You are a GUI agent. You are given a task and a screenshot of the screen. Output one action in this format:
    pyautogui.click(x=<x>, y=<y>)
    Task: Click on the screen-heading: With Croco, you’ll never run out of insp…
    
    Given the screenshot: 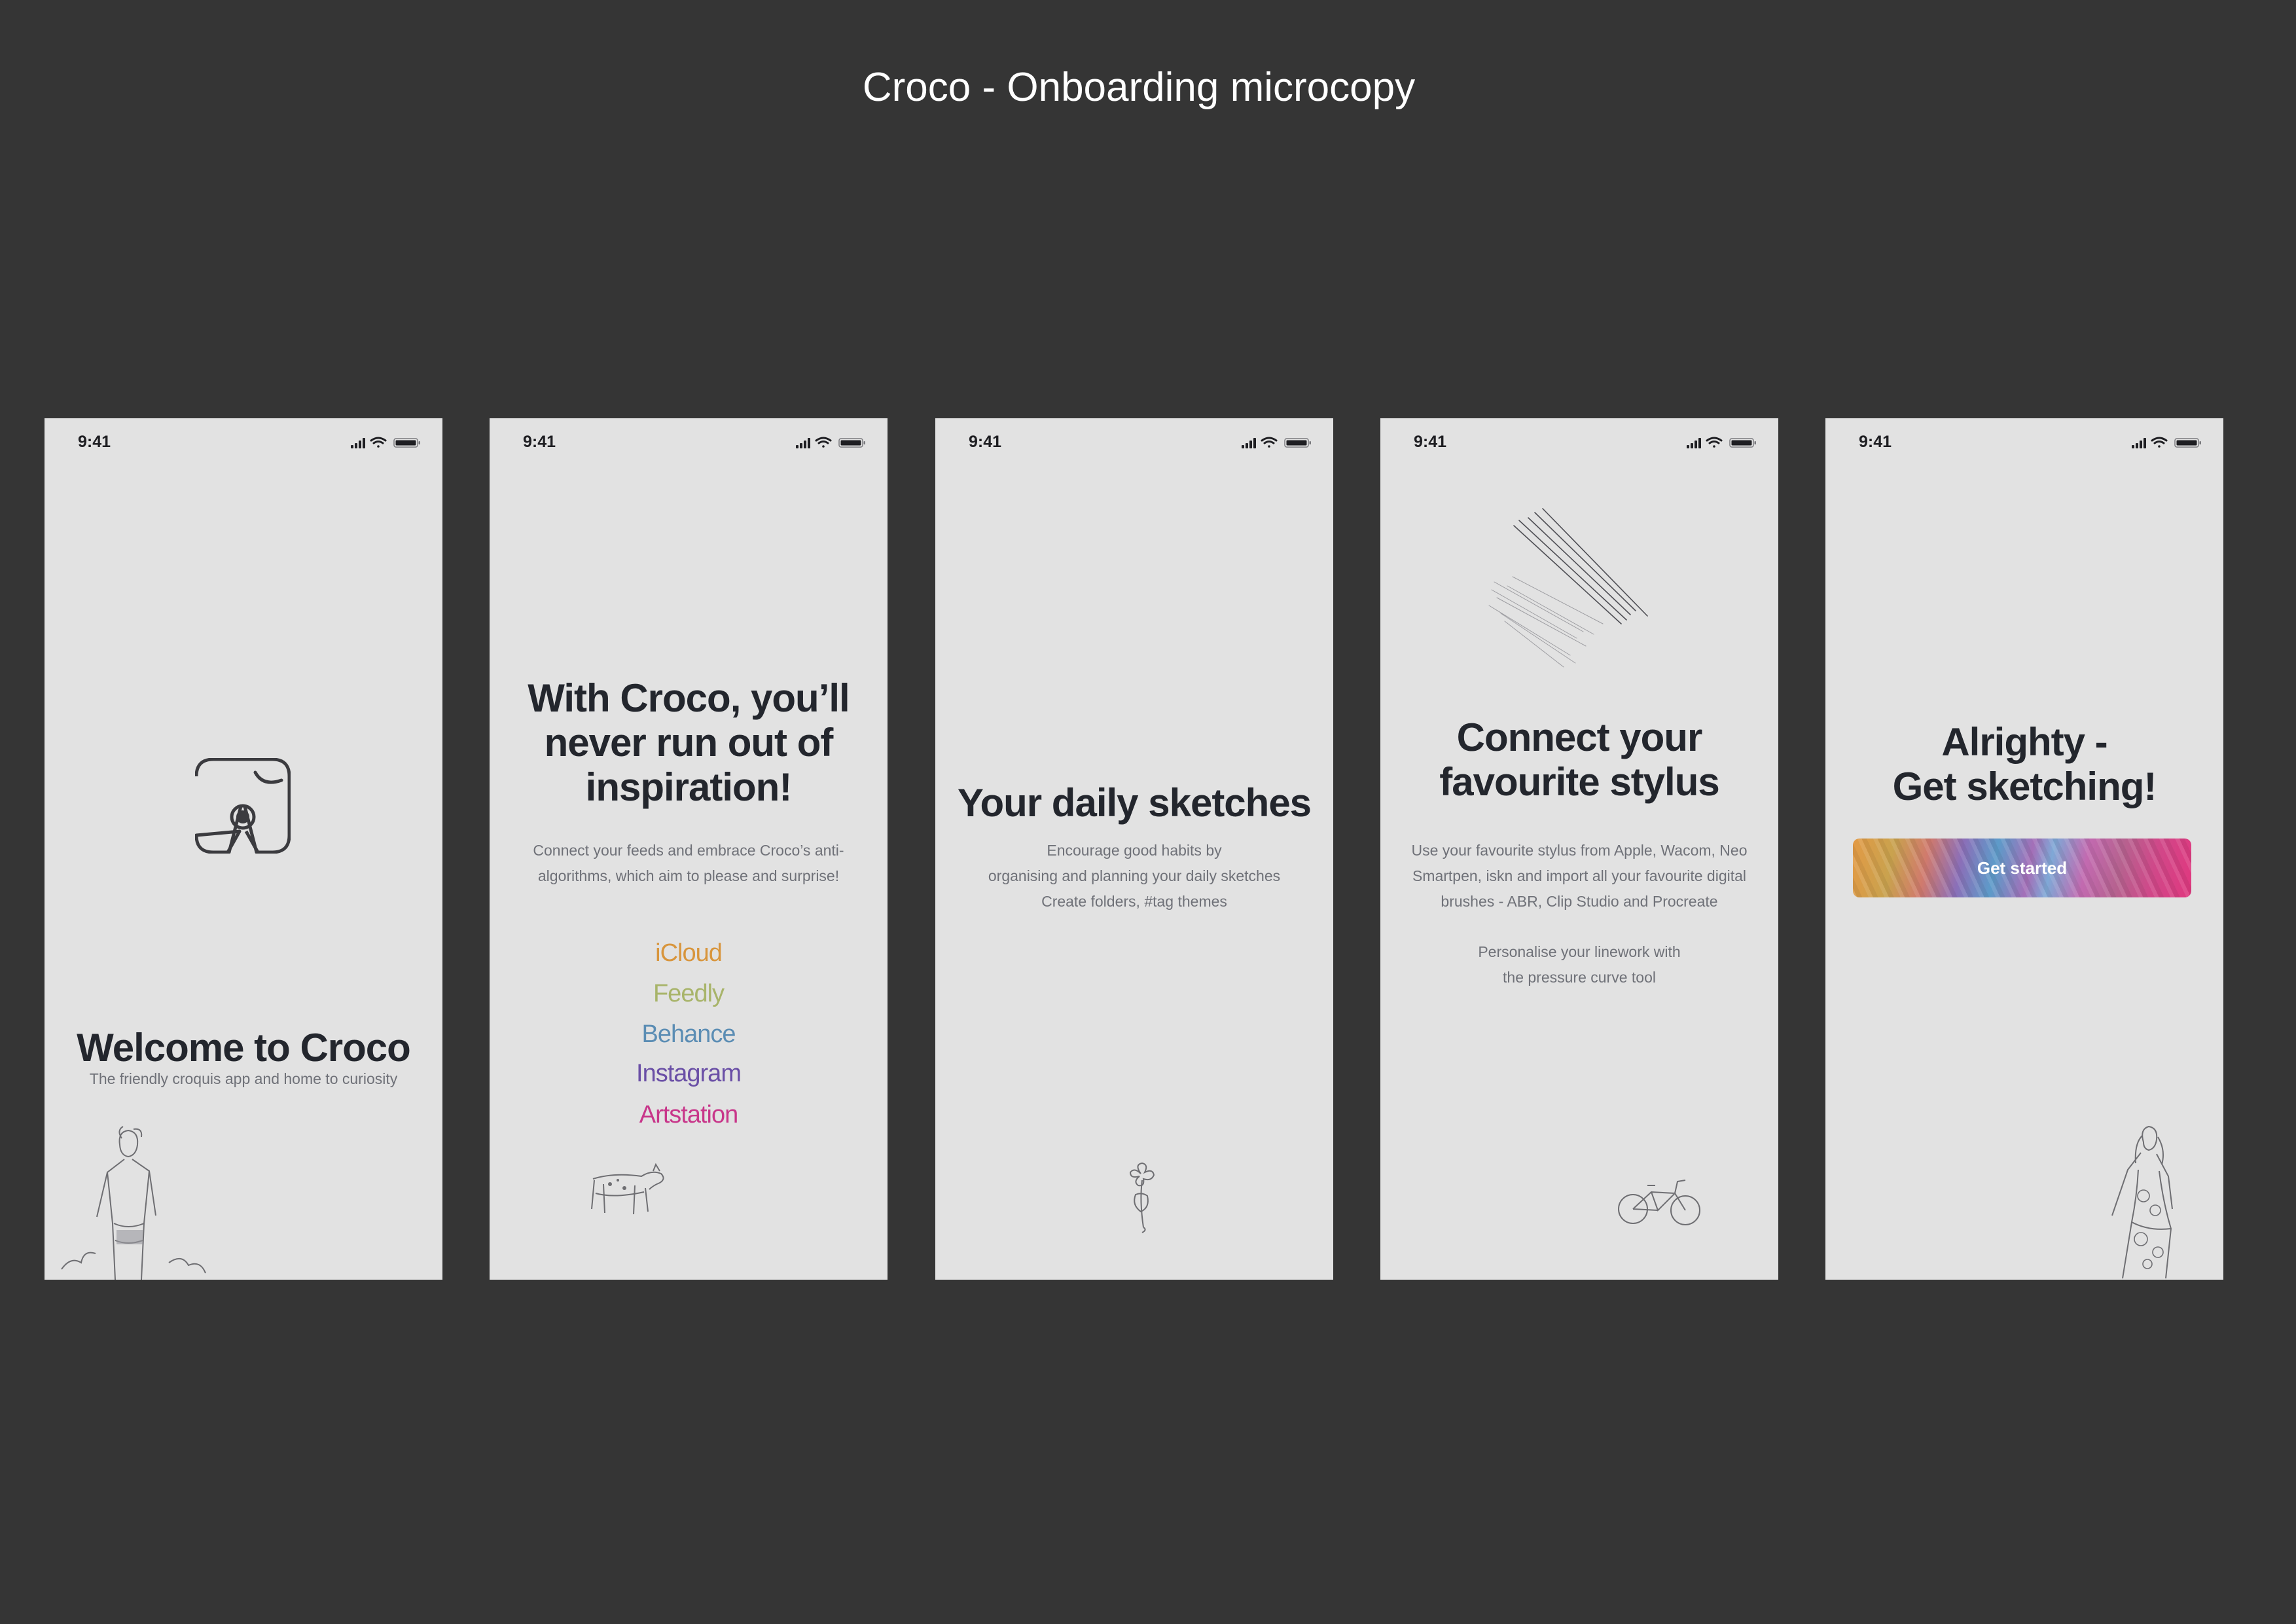 What is the action you would take?
    pyautogui.click(x=689, y=742)
    